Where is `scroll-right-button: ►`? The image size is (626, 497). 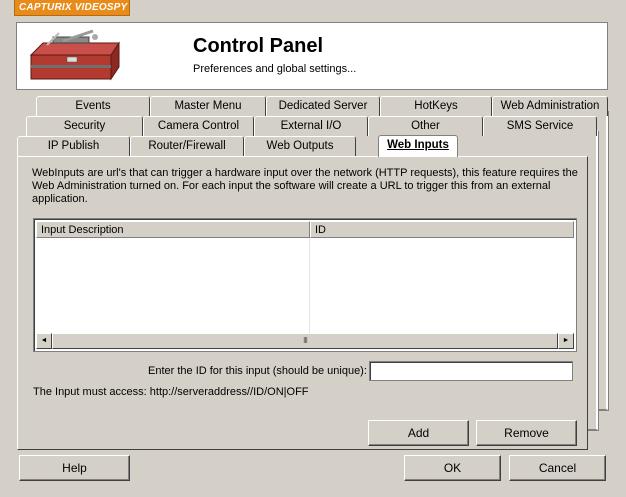 scroll-right-button: ► is located at coordinates (566, 341).